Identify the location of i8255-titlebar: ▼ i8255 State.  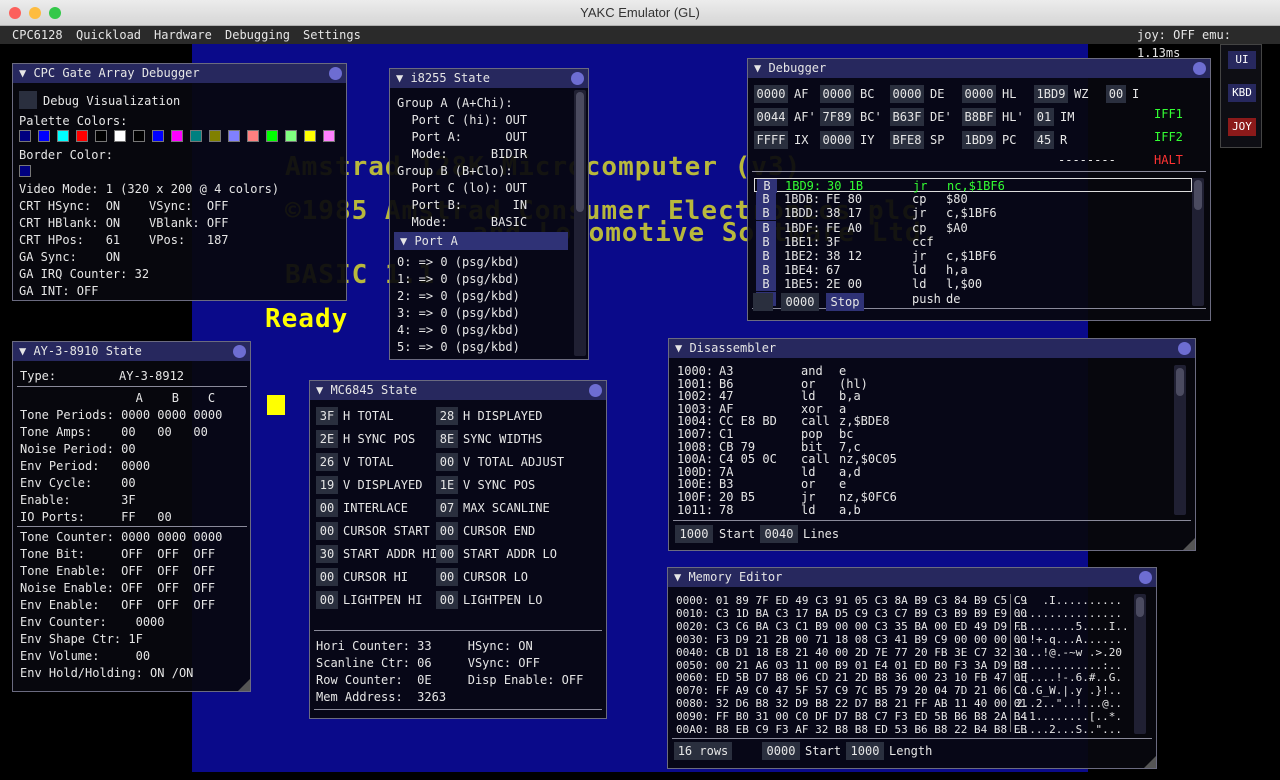
(489, 78).